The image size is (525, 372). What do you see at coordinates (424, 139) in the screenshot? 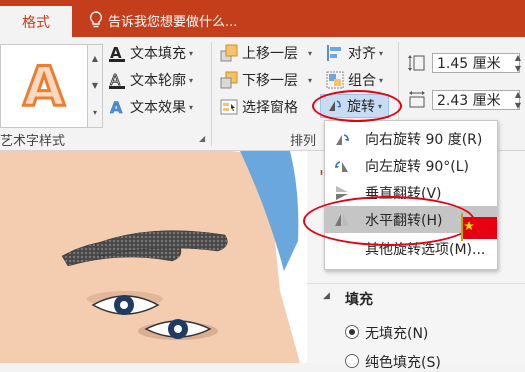
I see `menu-item-label: 向右旋转 90 度(R)` at bounding box center [424, 139].